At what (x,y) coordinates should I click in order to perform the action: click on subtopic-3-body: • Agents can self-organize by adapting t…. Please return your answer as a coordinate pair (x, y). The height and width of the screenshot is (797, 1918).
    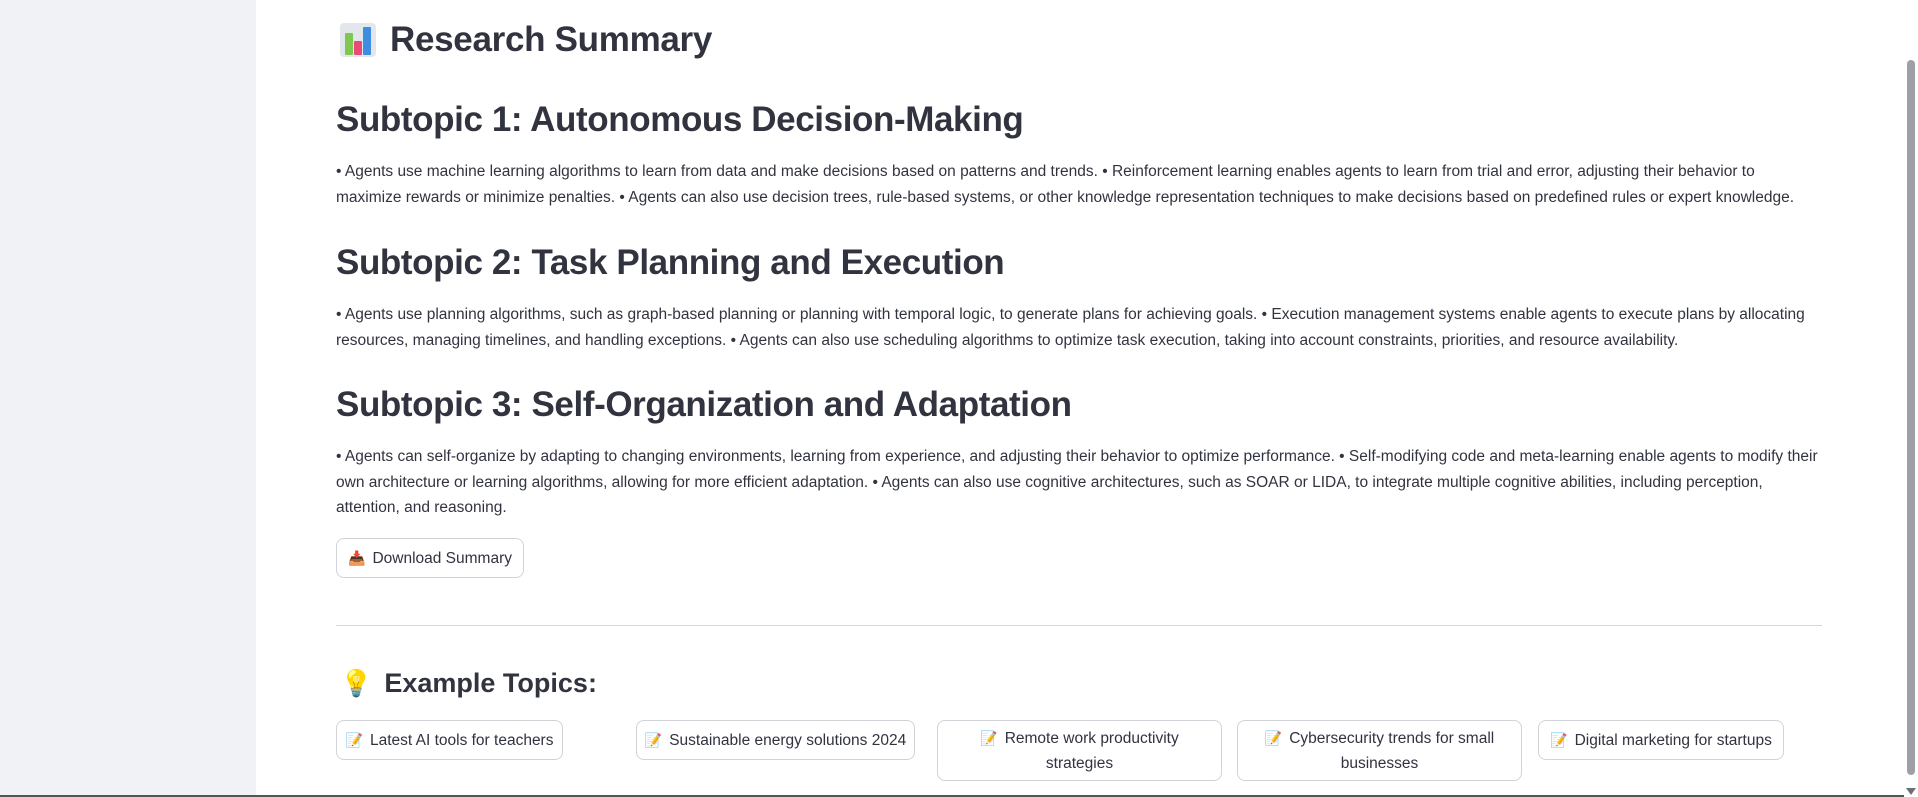
    Looking at the image, I should click on (1077, 482).